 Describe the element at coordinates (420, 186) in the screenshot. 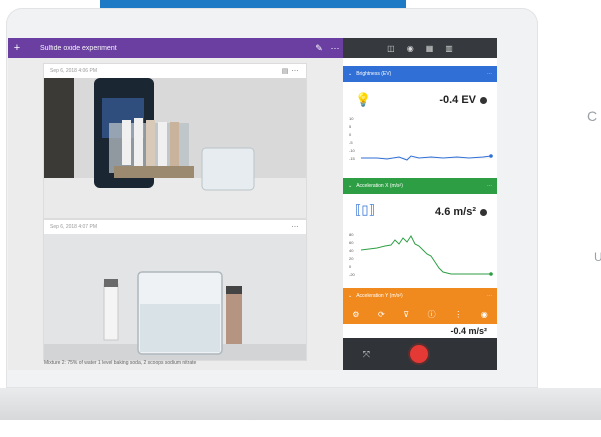

I see `sensor-card-header-2: ⌄ Acceleration X (m/s²) ⋯` at that location.